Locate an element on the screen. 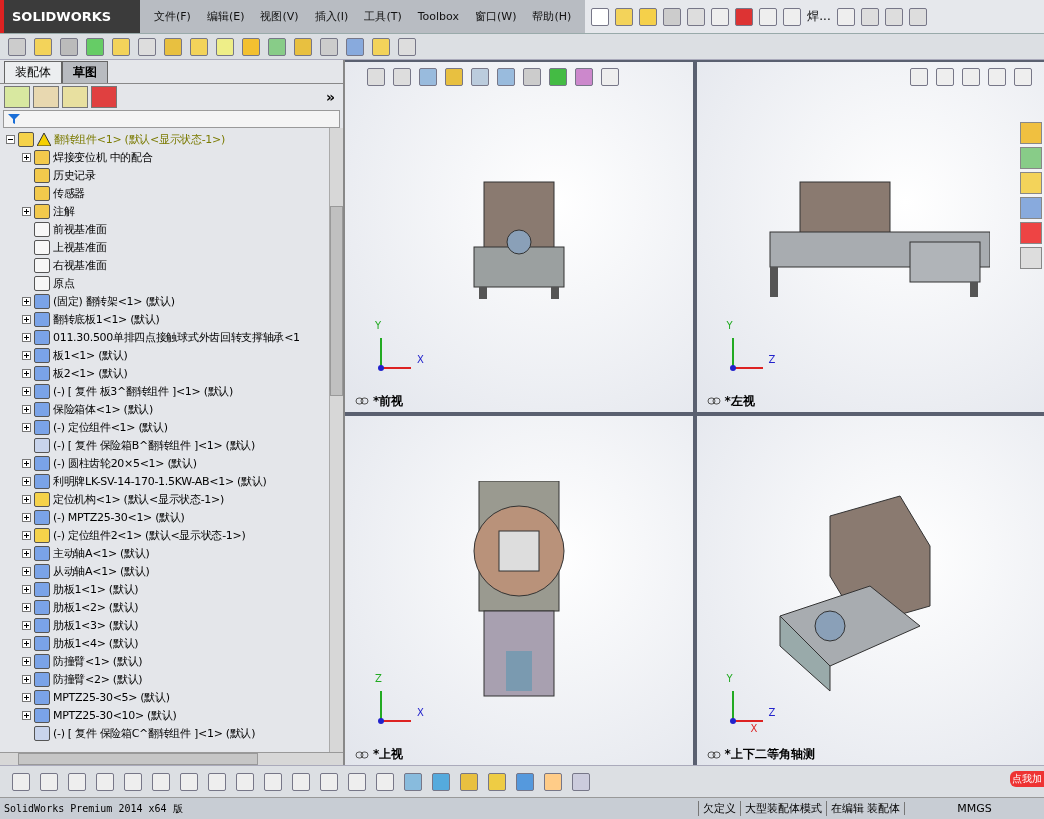  tree-item: 前视基准面 is located at coordinates (80, 229).